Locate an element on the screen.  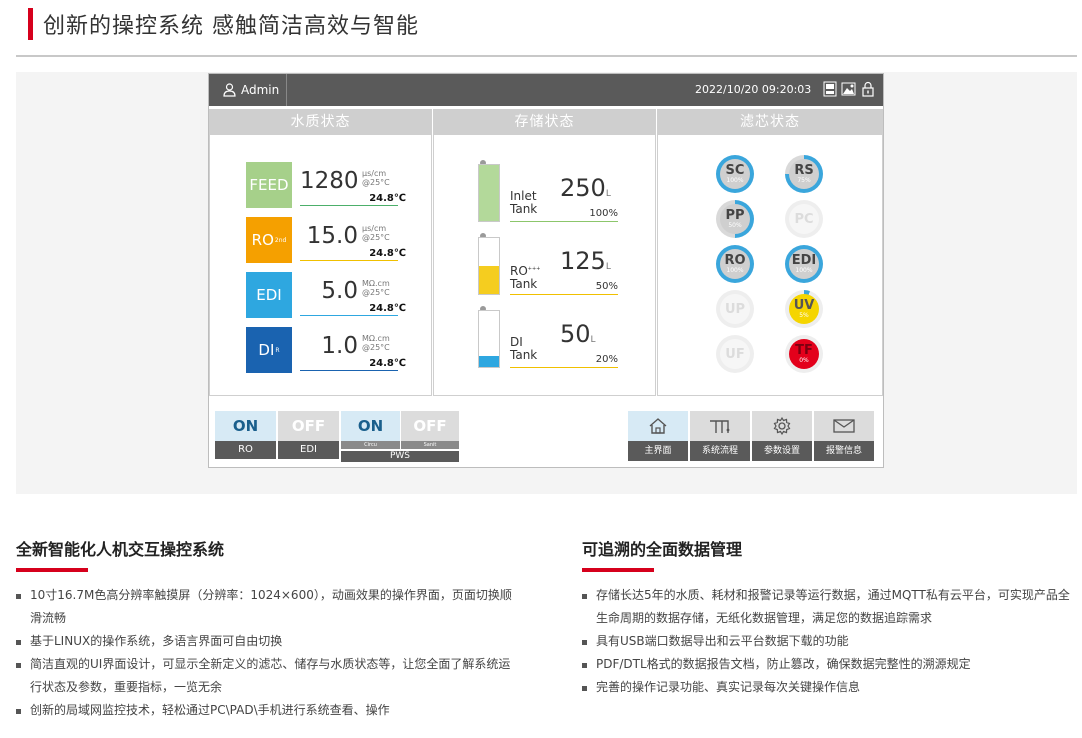
water-quality-row: FEED 1280 μs/cm @25°C 24.8℃ is located at coordinates (326, 185).